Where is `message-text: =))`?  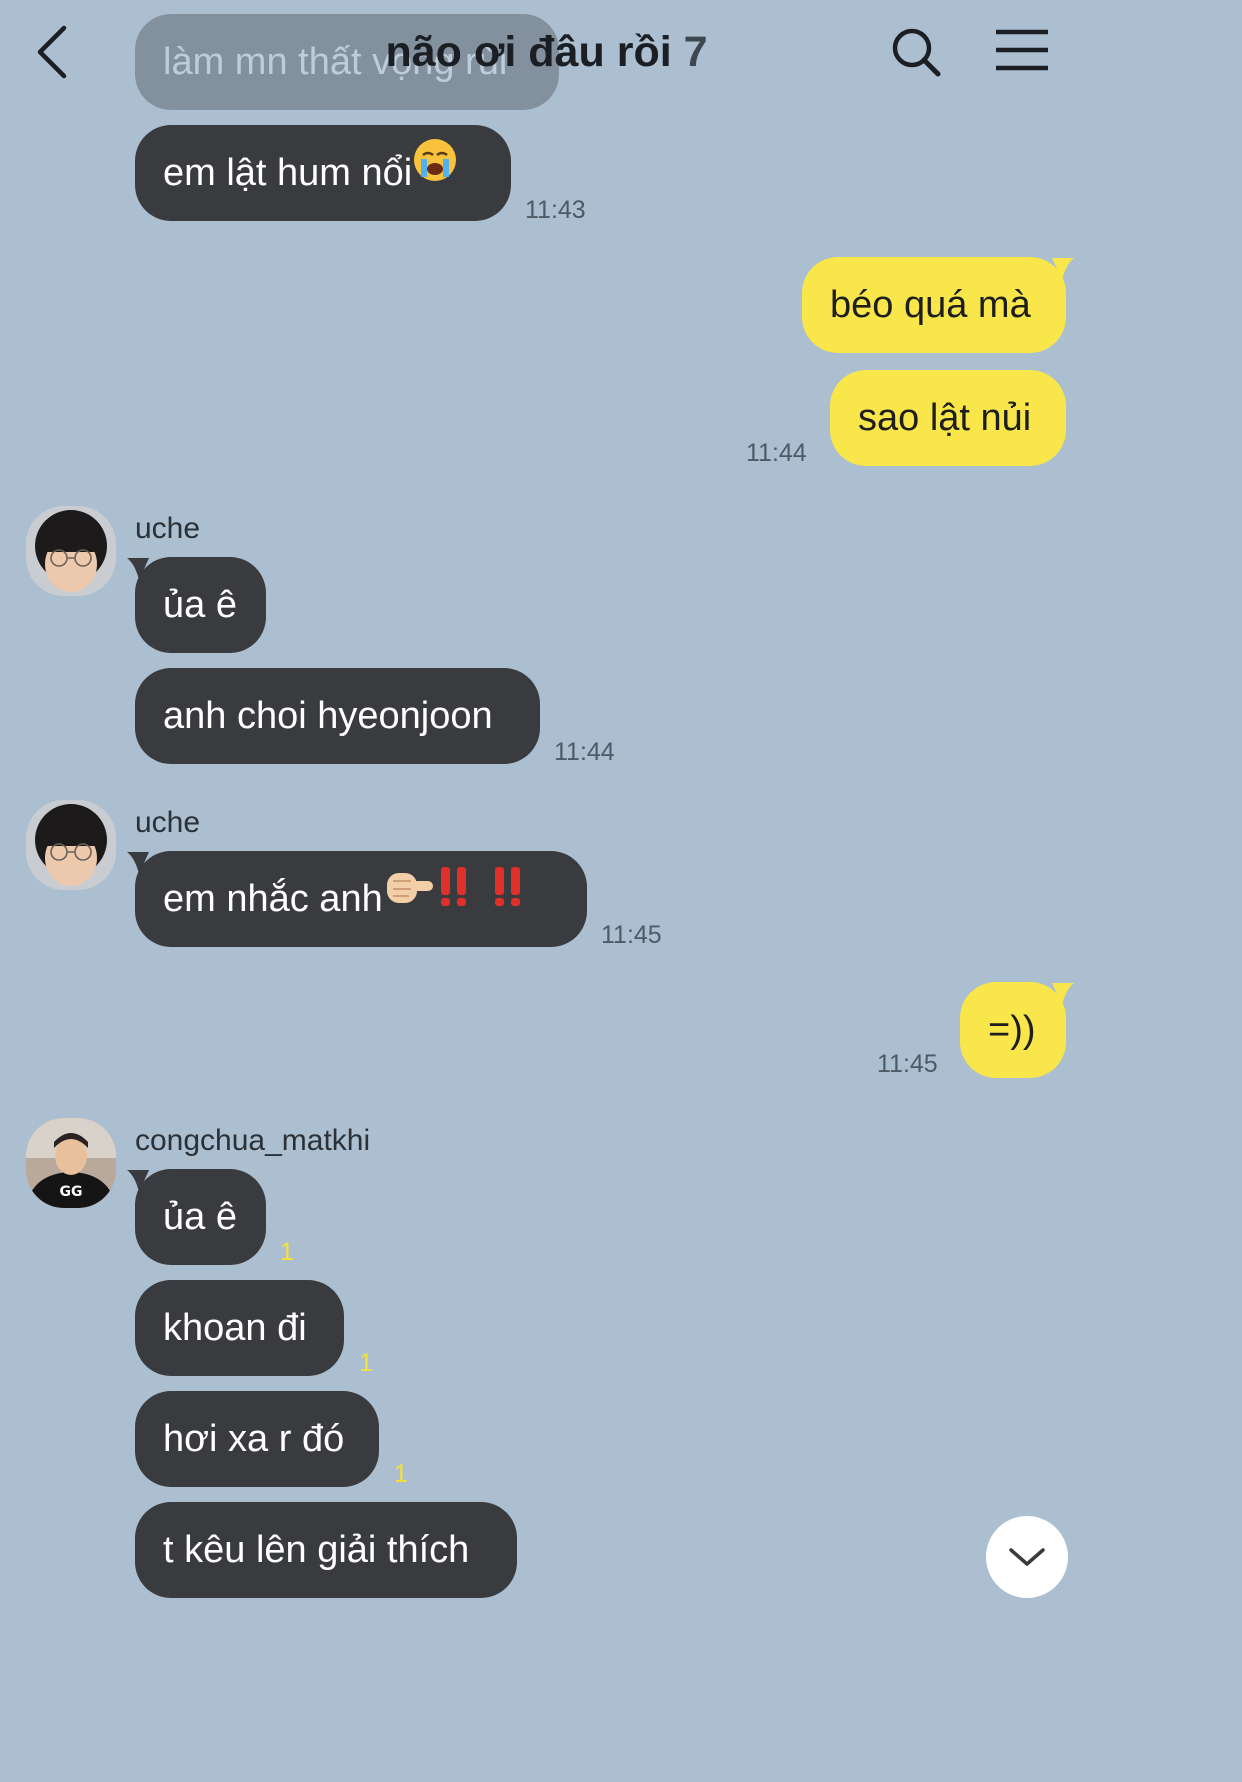
message-text: =)) is located at coordinates (1012, 1030).